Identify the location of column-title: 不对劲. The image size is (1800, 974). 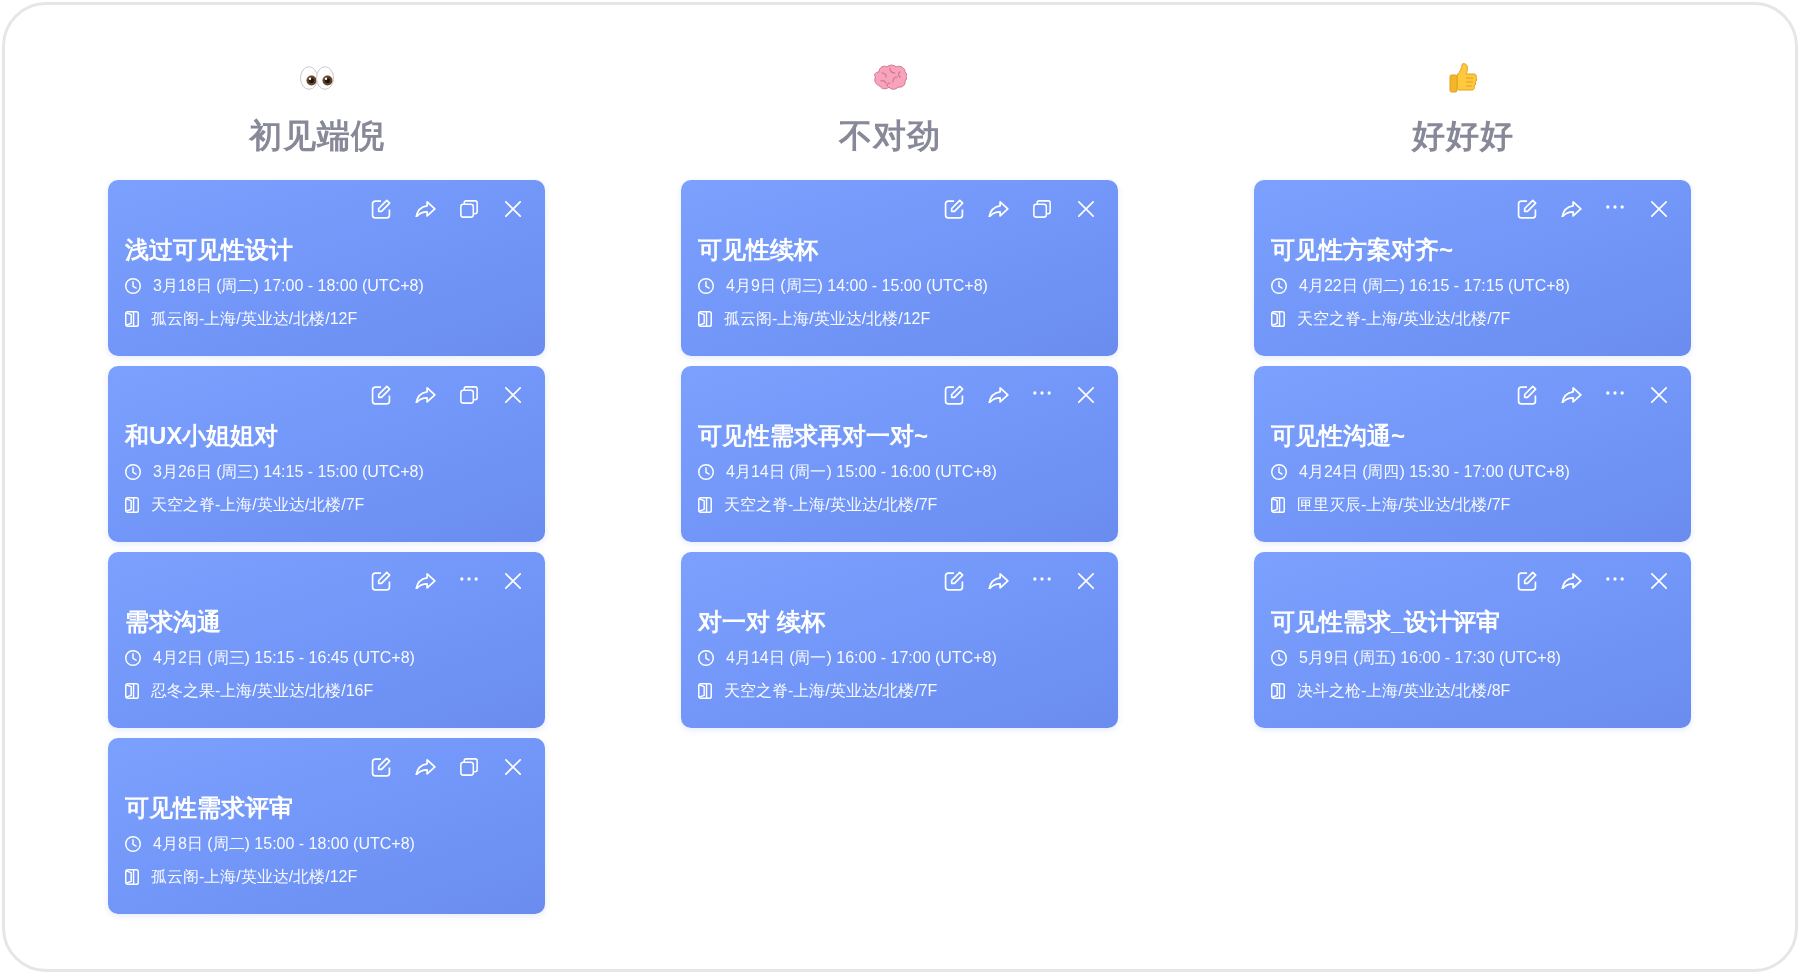
(889, 136).